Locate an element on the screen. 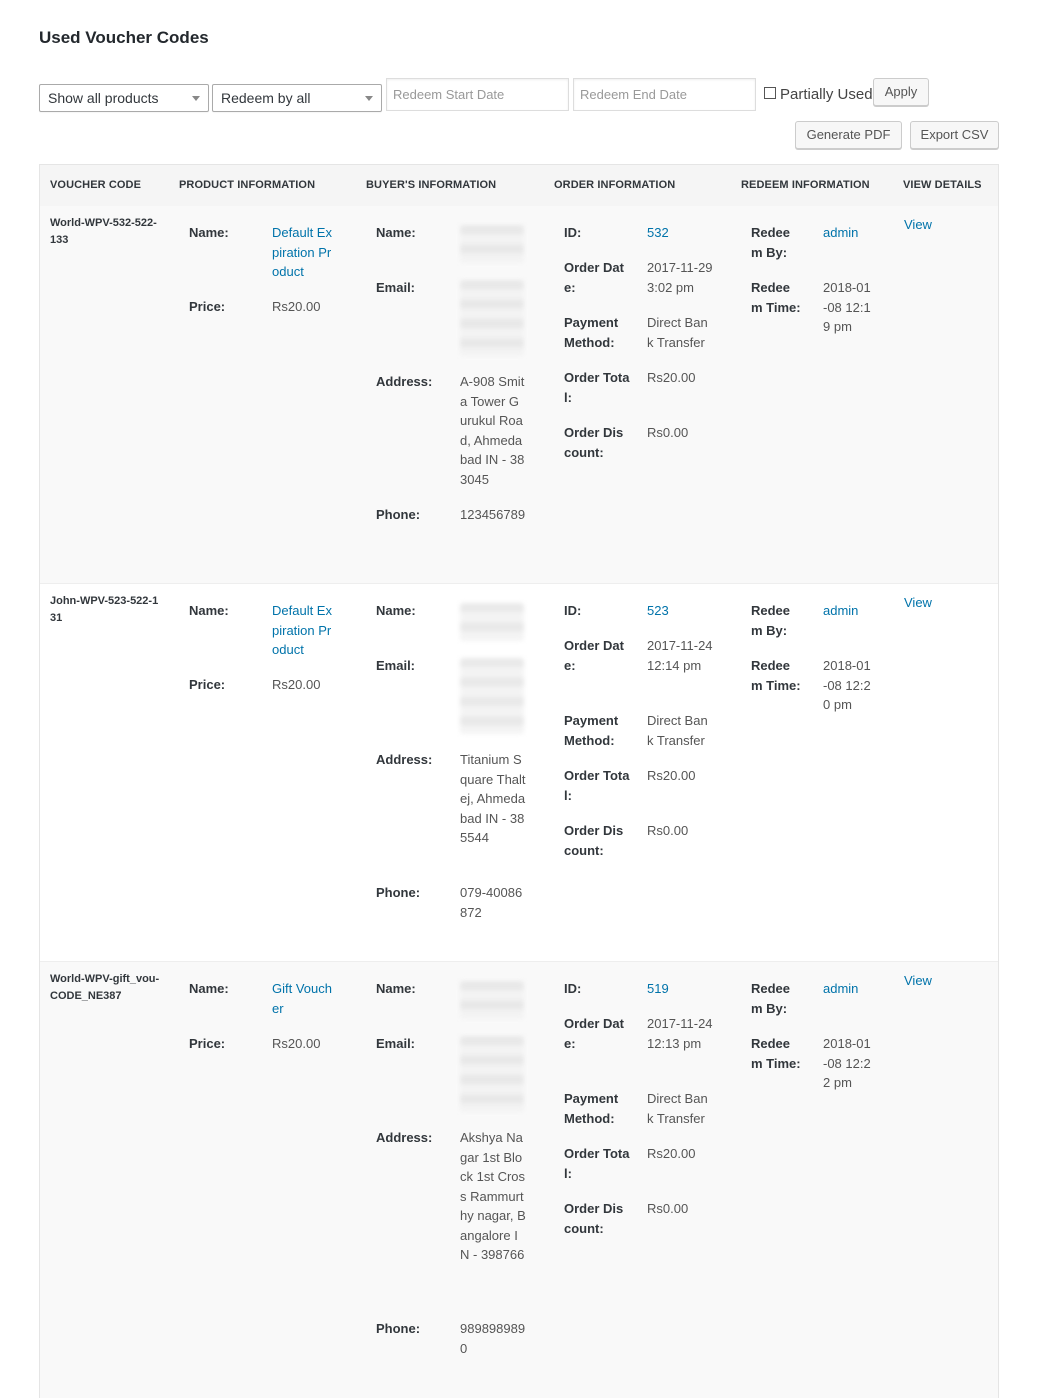 This screenshot has width=1037, height=1398. order-date-value: 2017-11-24 12:13 pm is located at coordinates (680, 1033).